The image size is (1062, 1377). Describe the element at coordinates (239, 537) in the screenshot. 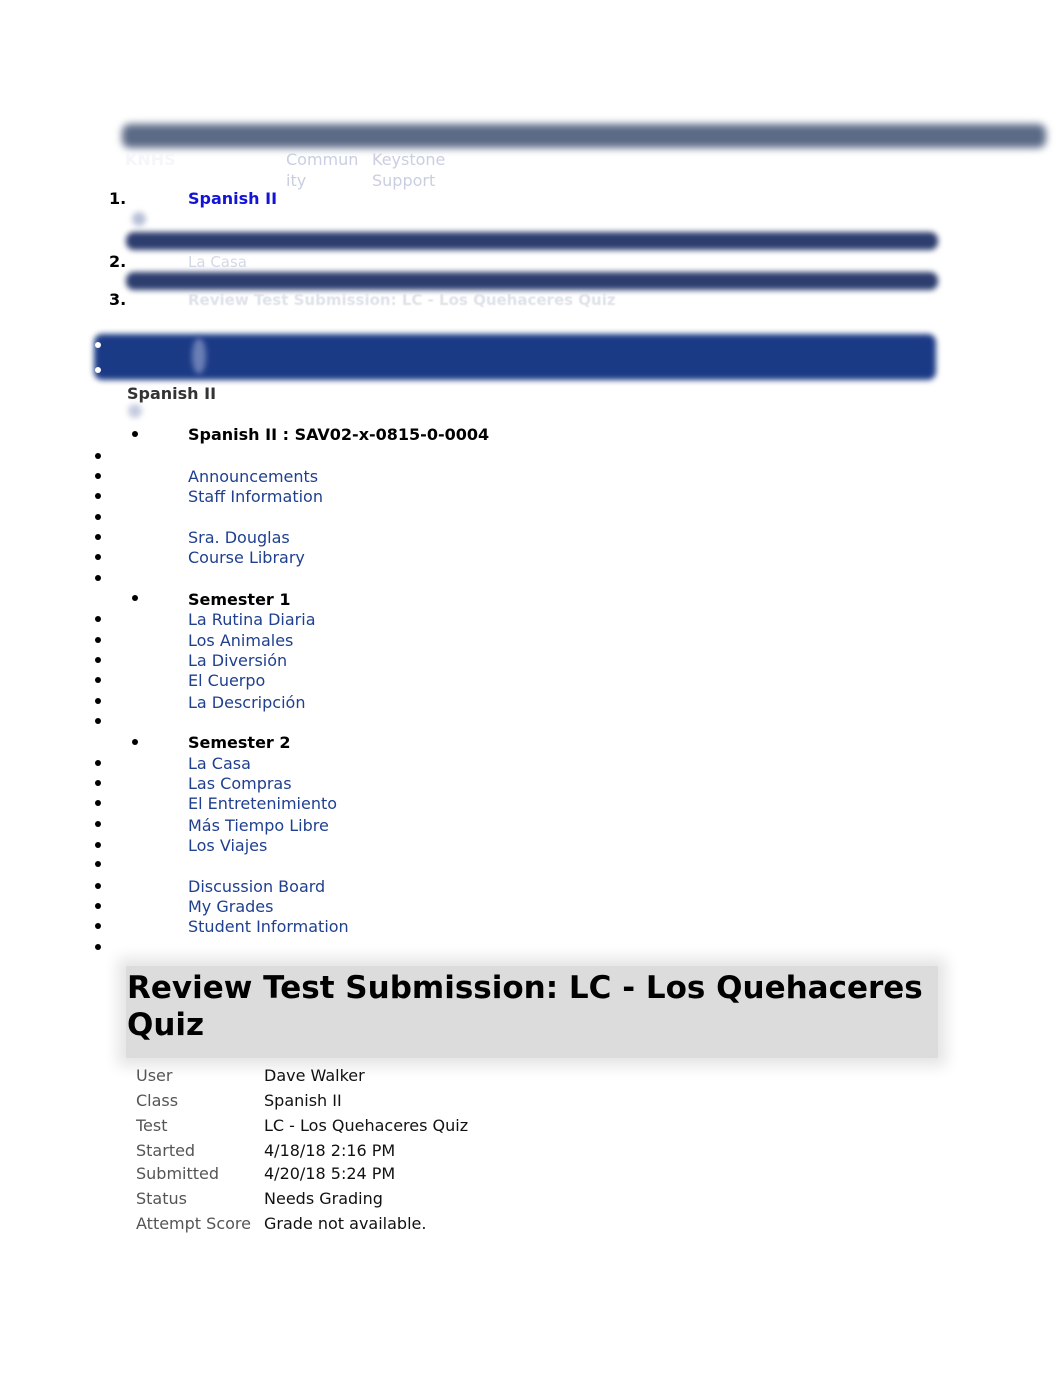

I see `menu-link-sra-douglas: Sra. Douglas` at that location.